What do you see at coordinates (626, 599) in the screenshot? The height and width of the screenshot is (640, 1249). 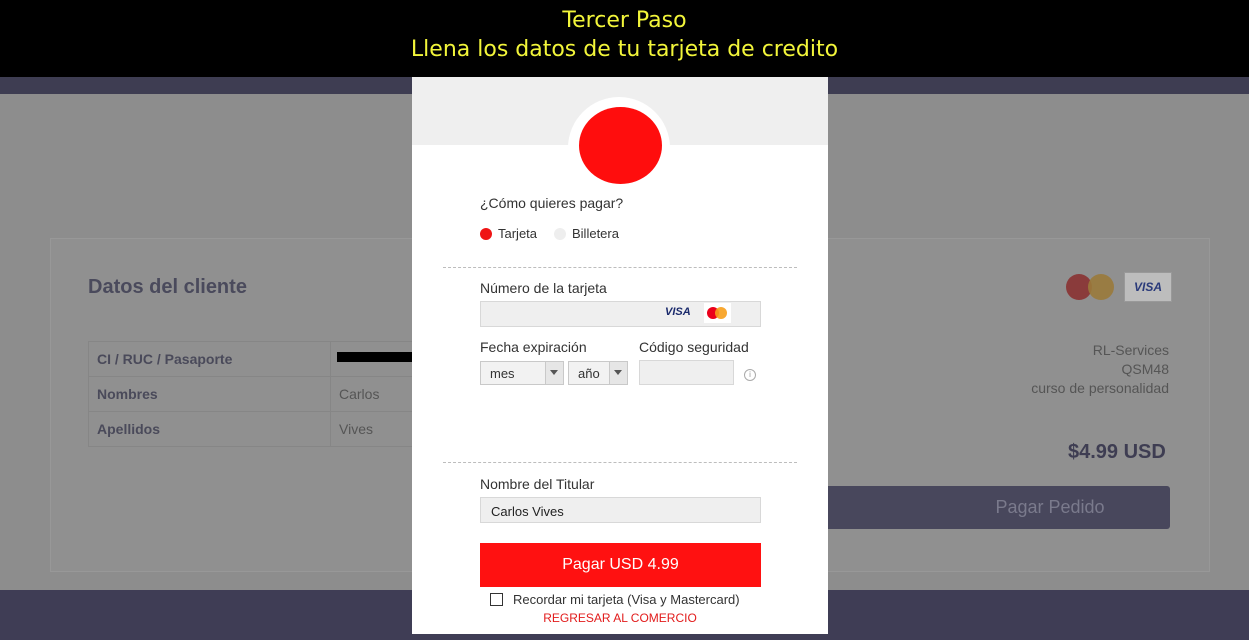 I see `remember-card-label: Recordar mi tarjeta (Visa y Mastercard)` at bounding box center [626, 599].